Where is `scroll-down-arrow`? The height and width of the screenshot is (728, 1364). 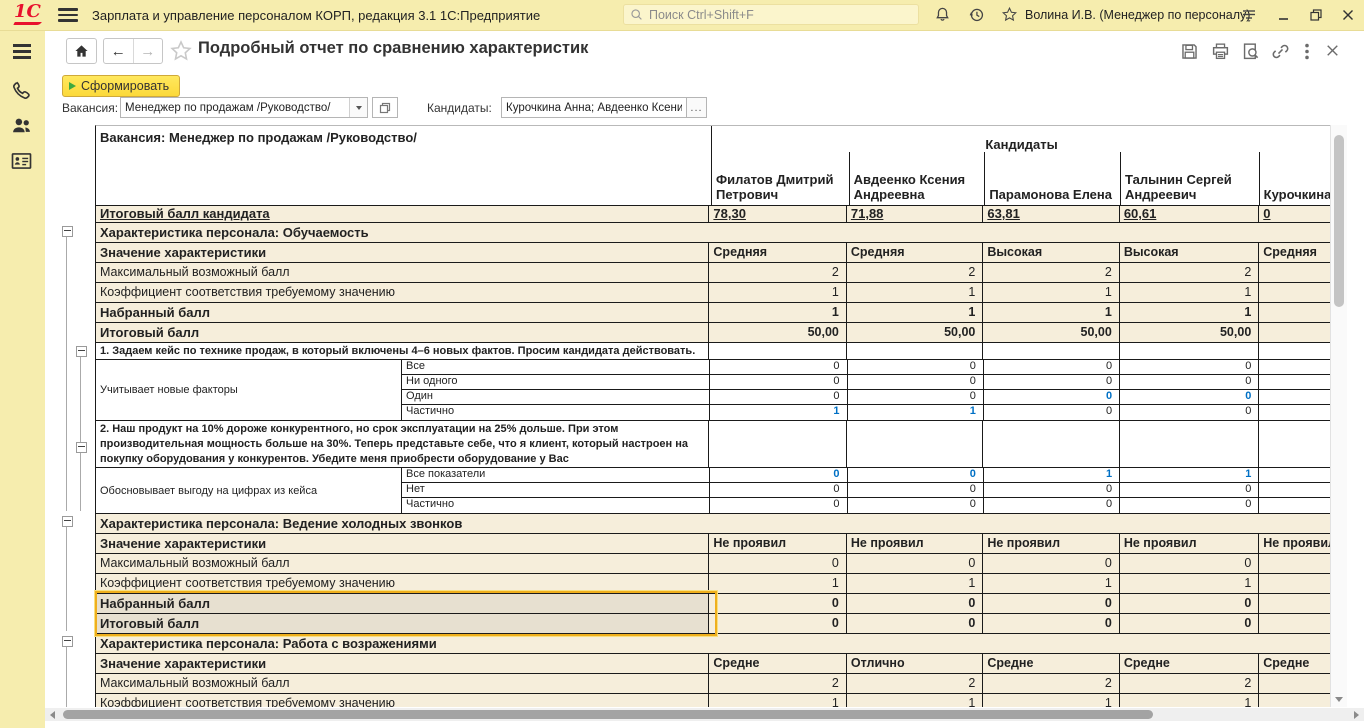 scroll-down-arrow is located at coordinates (1339, 699).